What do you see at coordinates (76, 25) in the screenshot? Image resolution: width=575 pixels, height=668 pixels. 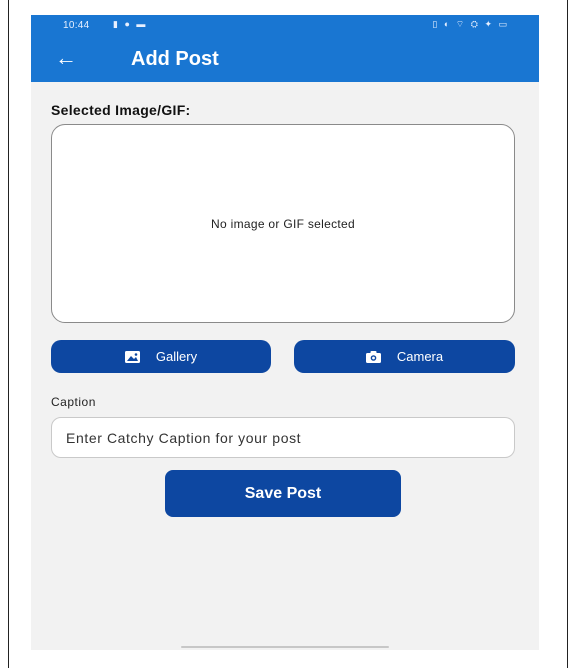 I see `status-time: 10:44` at bounding box center [76, 25].